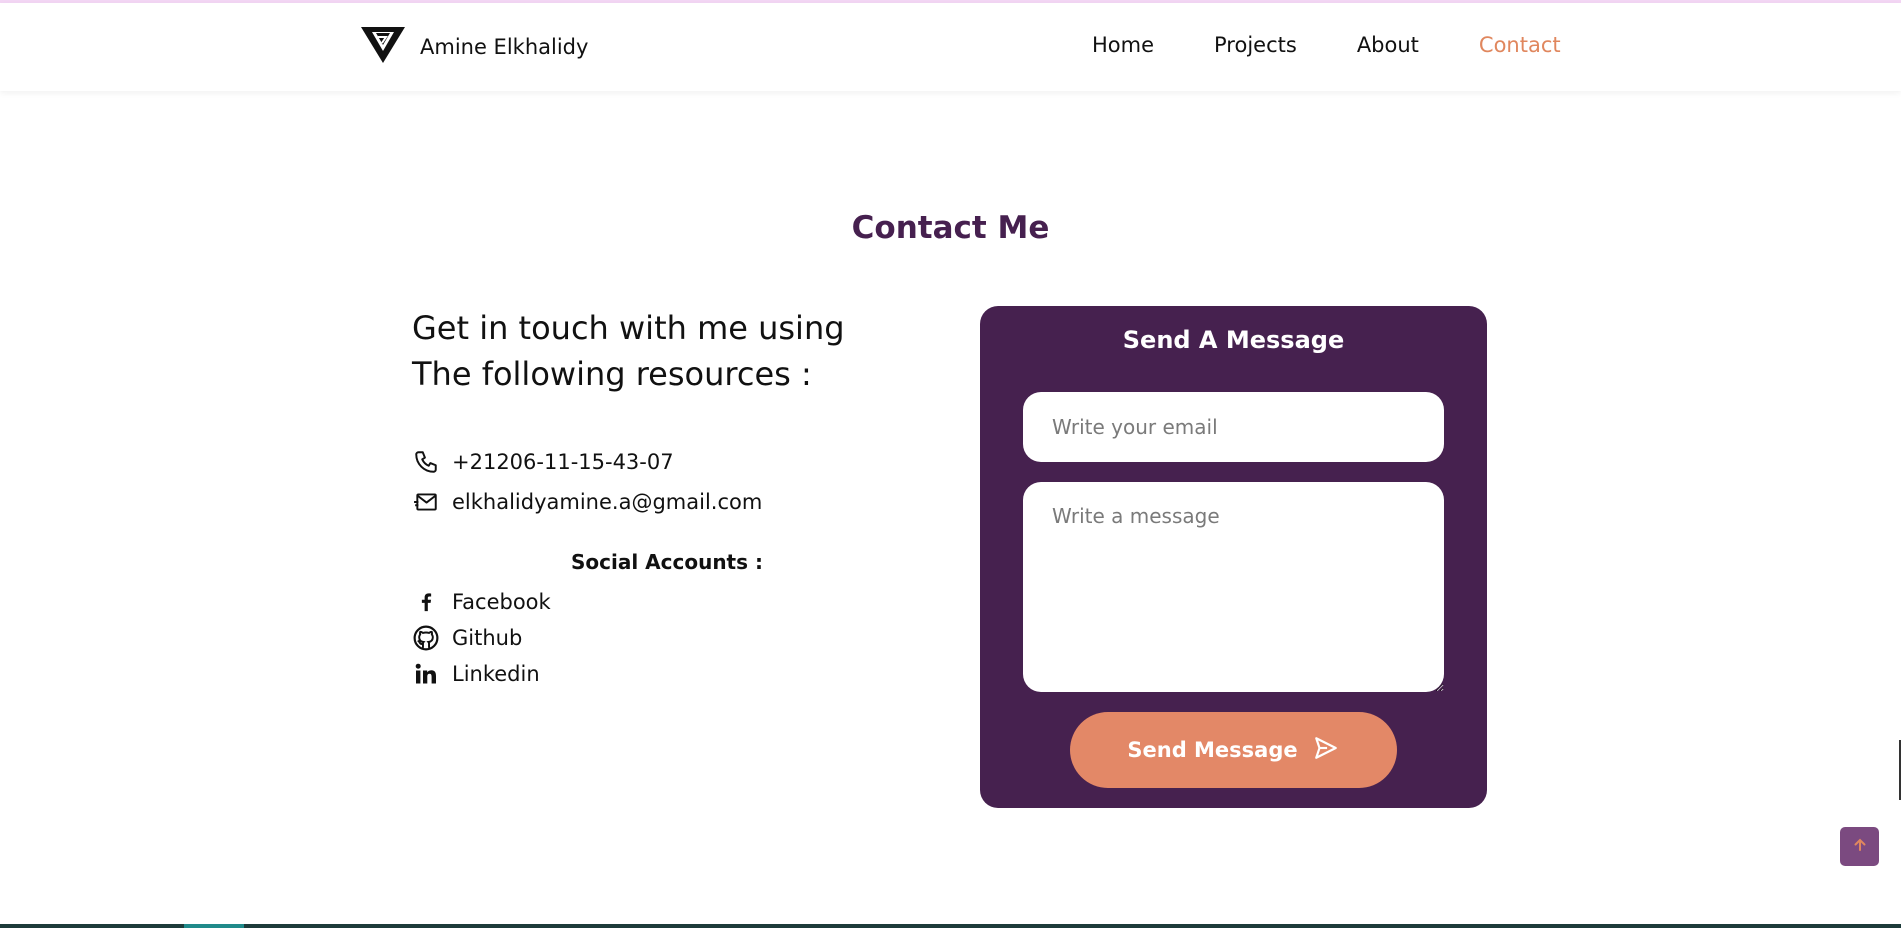  What do you see at coordinates (496, 674) in the screenshot?
I see `linkedin-label: Linkedin` at bounding box center [496, 674].